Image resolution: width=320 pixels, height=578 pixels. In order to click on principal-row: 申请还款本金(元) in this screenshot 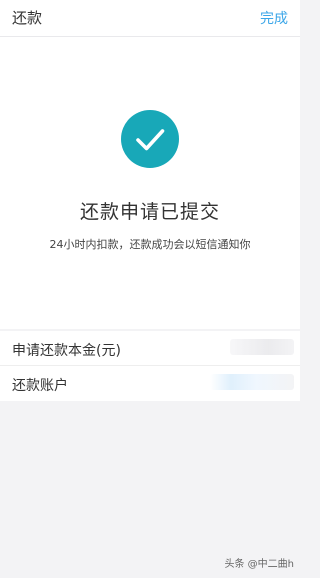, I will do `click(150, 348)`.